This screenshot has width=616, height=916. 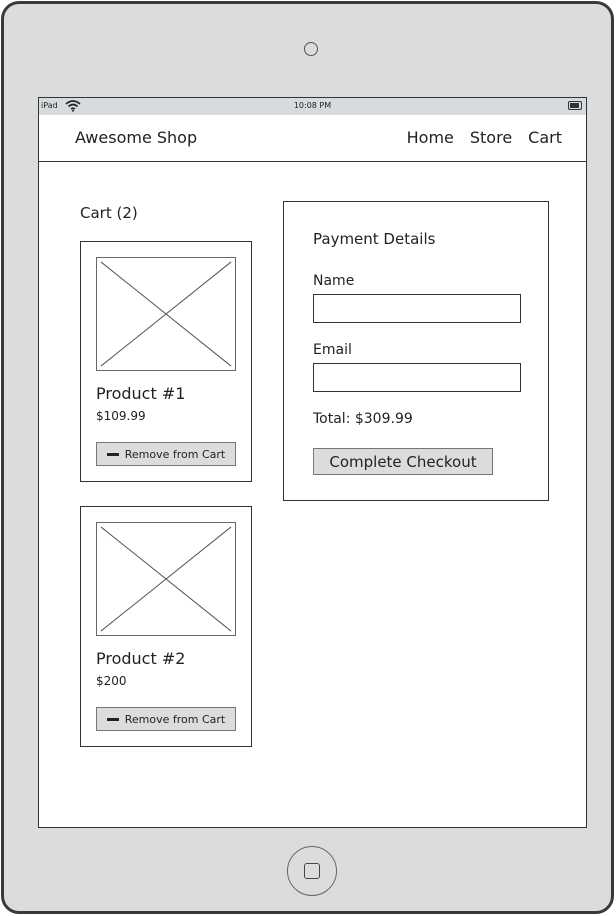 What do you see at coordinates (141, 393) in the screenshot?
I see `product-name: Product #1` at bounding box center [141, 393].